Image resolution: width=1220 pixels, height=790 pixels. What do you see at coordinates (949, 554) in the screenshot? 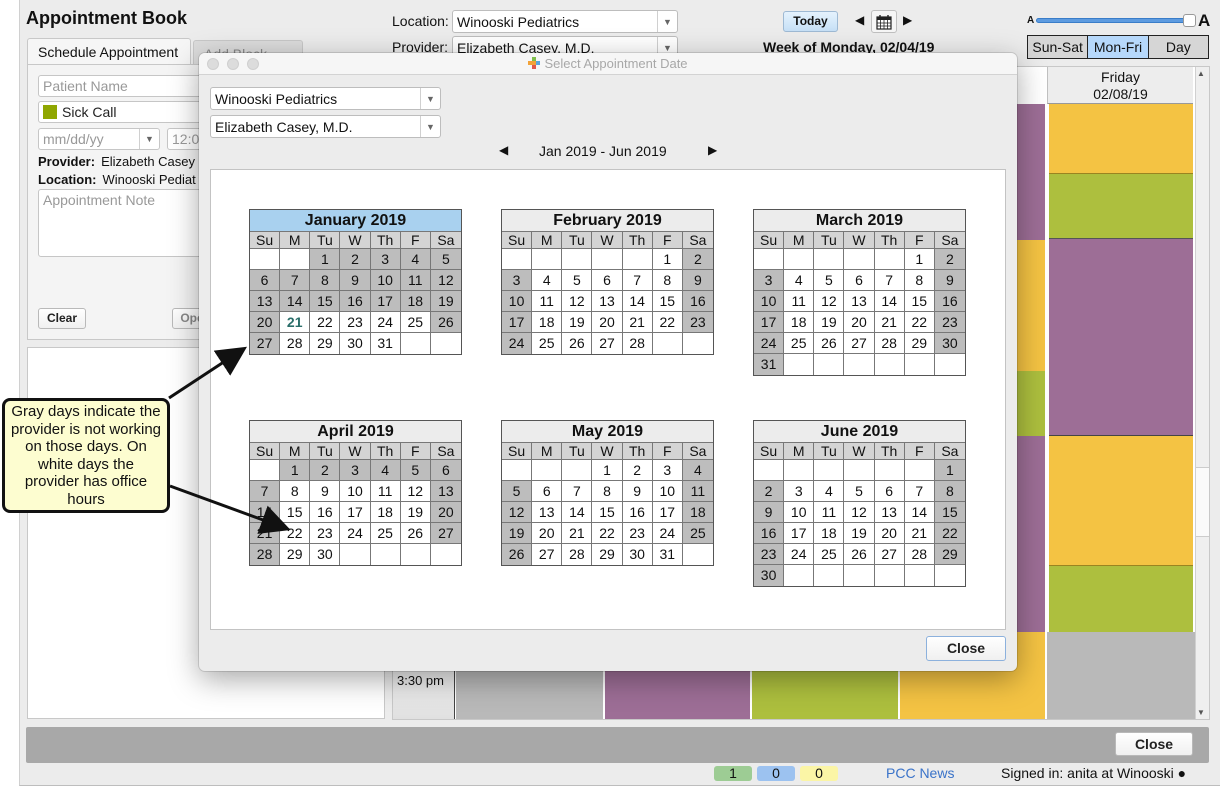
I see `day-cell-unavailable: 29` at bounding box center [949, 554].